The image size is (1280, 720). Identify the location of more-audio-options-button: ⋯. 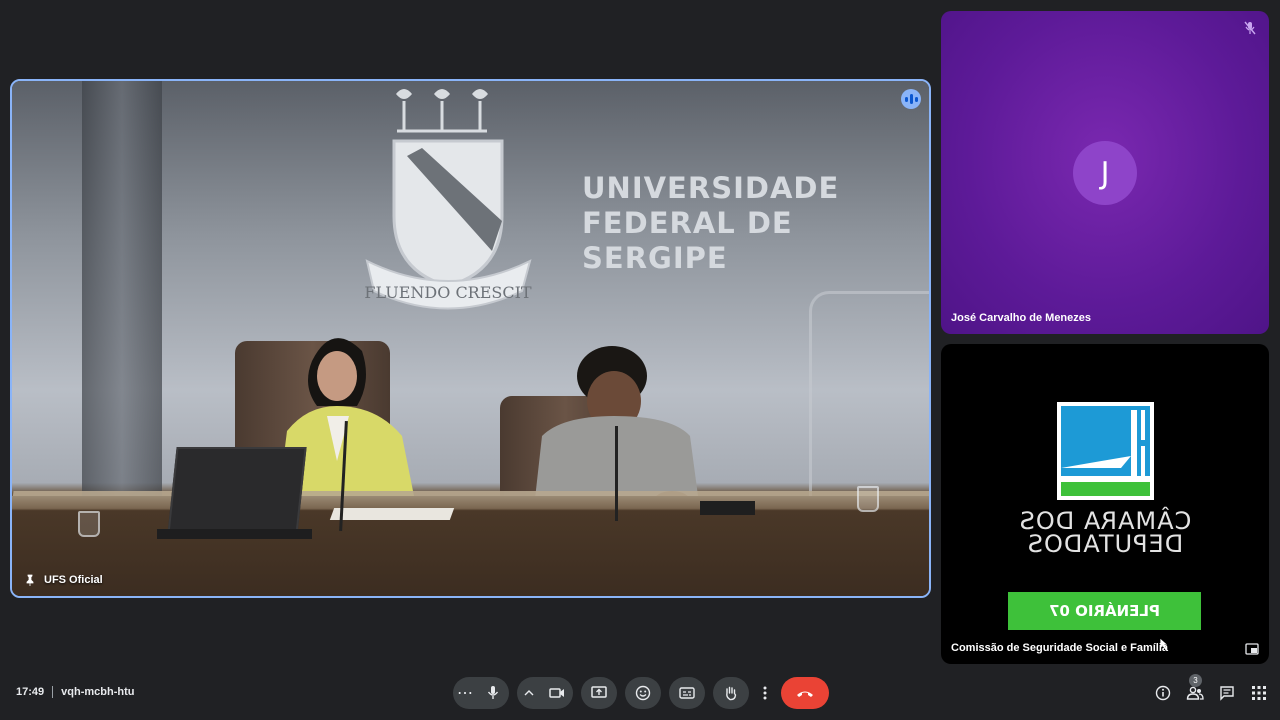
(465, 693).